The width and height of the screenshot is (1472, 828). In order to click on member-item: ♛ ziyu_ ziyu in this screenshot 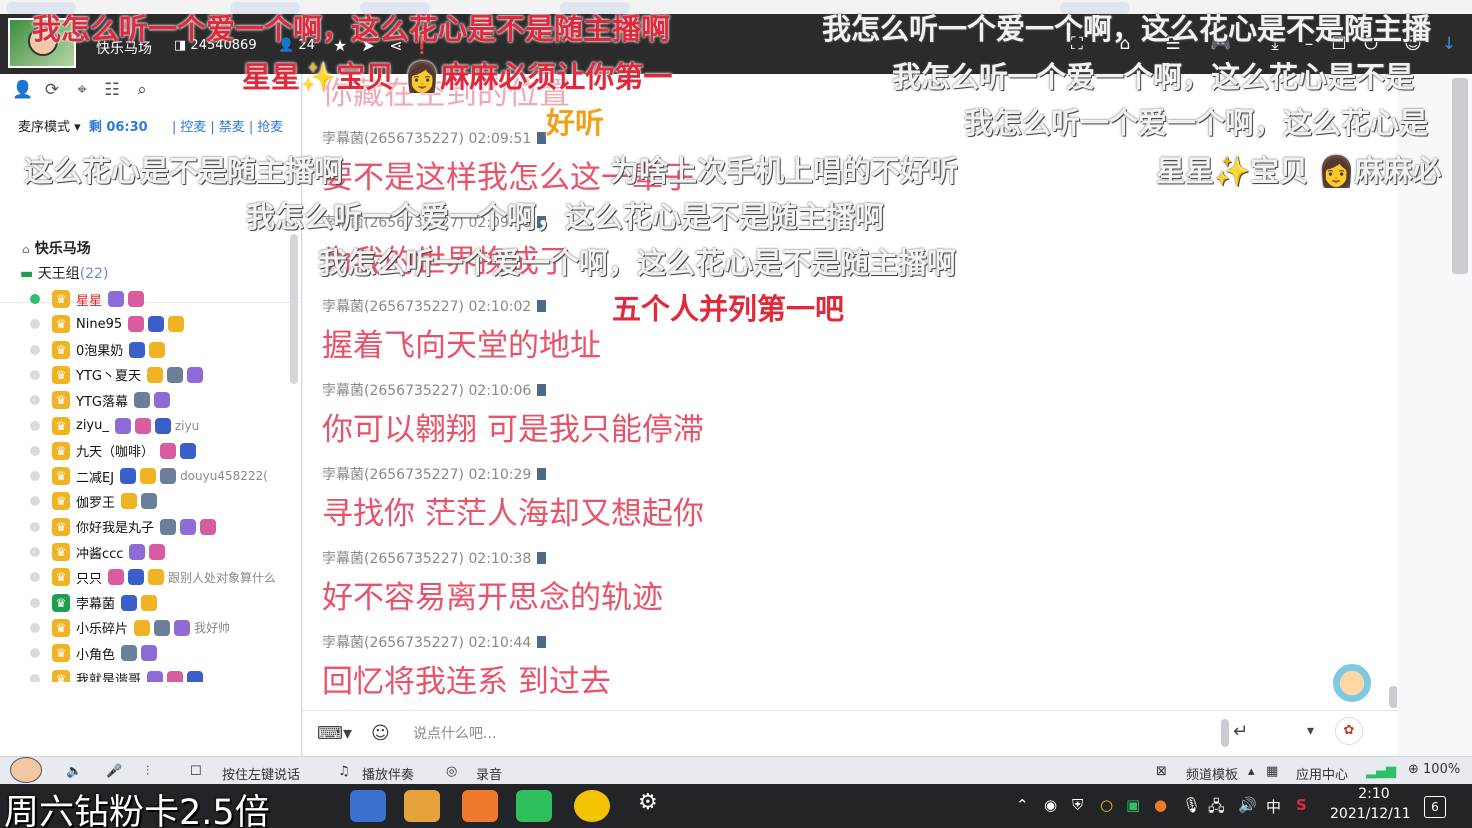, I will do `click(114, 426)`.